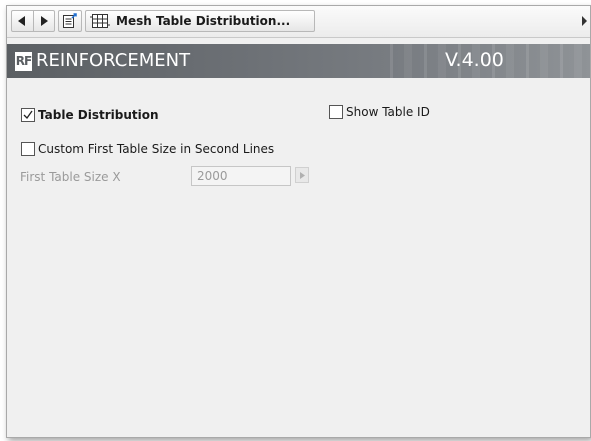 The image size is (591, 441). Describe the element at coordinates (70, 177) in the screenshot. I see `first-table-size-x-label: First Table Size X` at that location.